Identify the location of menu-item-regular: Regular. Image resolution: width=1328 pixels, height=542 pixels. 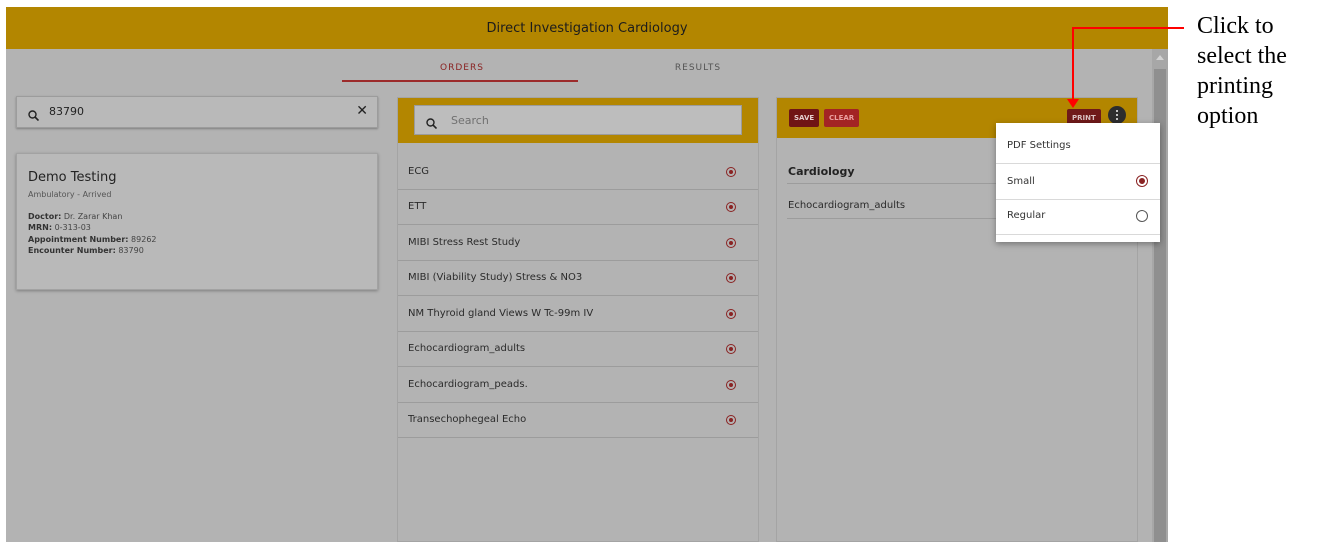
(1026, 215).